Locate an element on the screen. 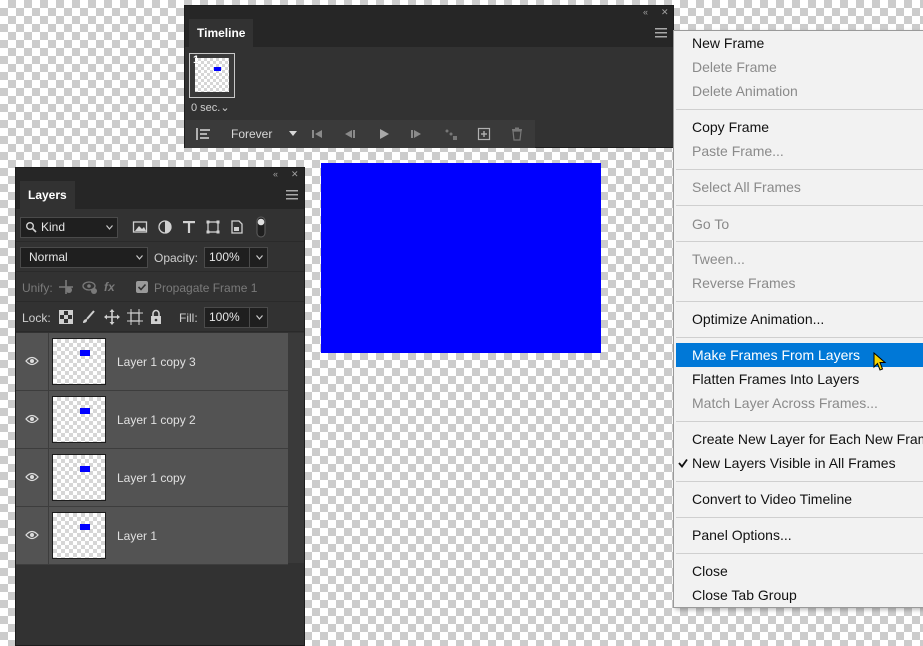 This screenshot has height=646, width=923. menu-item-close-tab-group: Close Tab Group is located at coordinates (744, 595).